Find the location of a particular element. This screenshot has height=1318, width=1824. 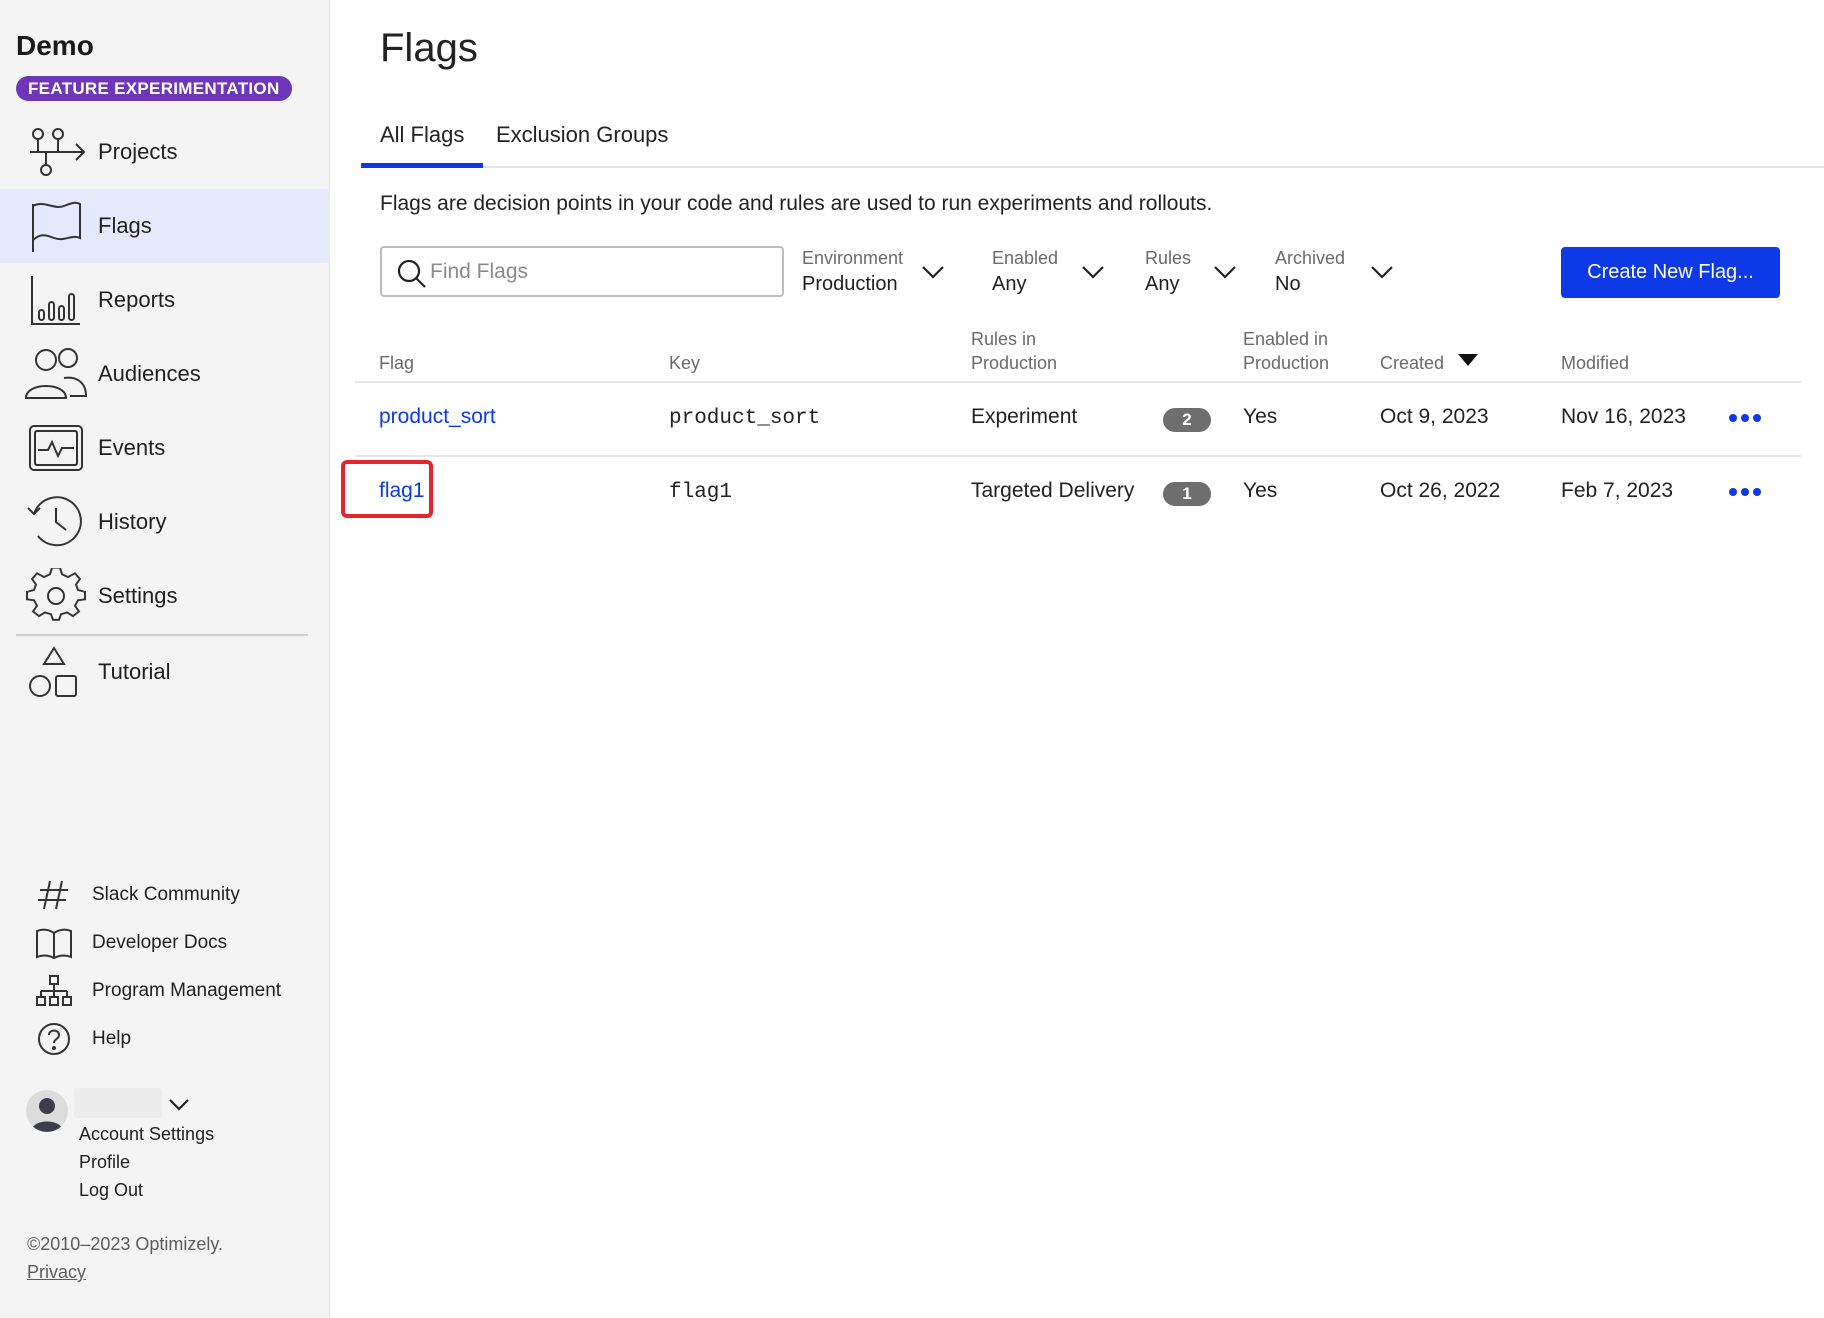

nav-item-reports: Reports is located at coordinates (165, 300).